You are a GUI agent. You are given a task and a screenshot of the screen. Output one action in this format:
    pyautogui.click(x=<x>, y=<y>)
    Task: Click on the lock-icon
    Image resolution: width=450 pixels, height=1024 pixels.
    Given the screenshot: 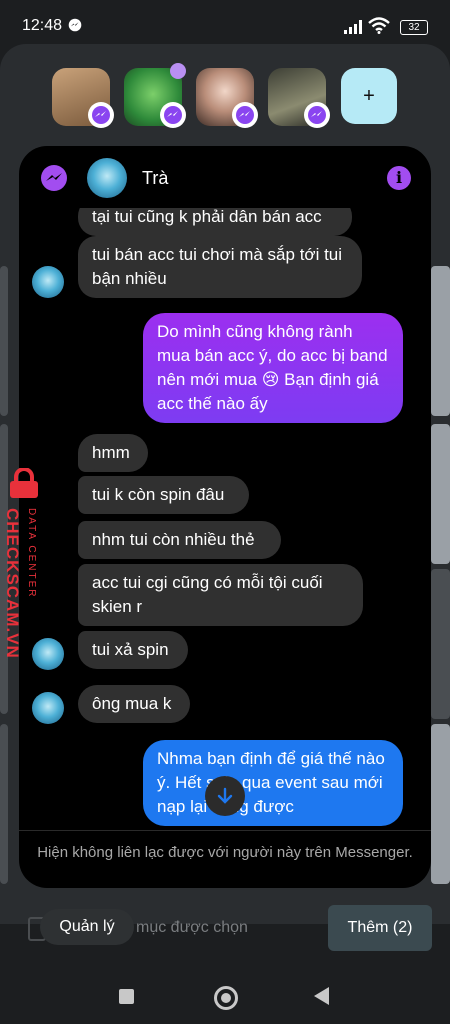 What is the action you would take?
    pyautogui.click(x=24, y=483)
    